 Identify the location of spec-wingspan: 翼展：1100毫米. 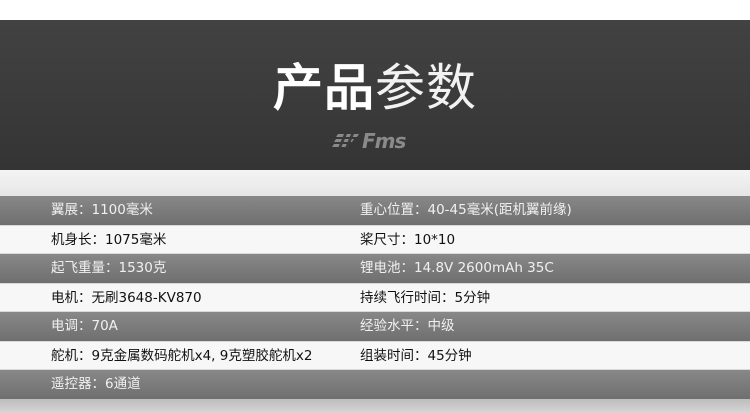
(102, 210).